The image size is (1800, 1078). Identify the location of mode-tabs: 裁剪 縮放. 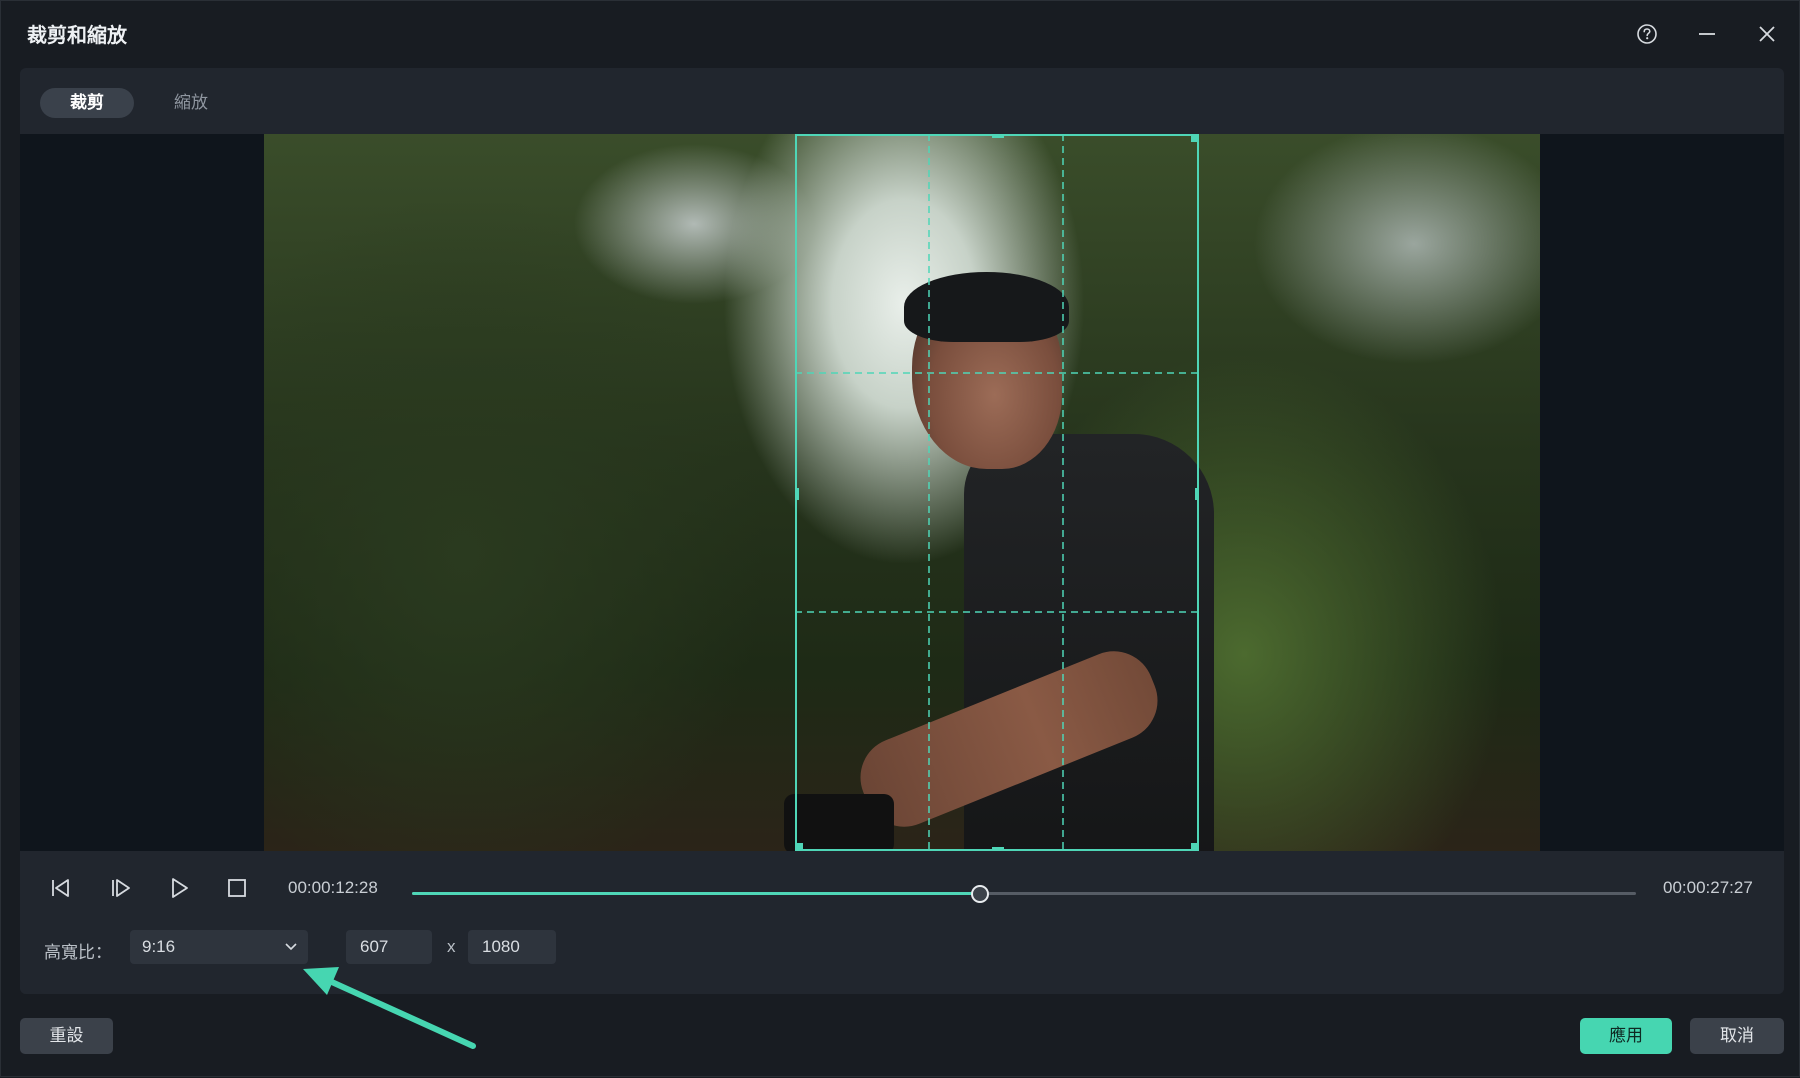
(139, 103).